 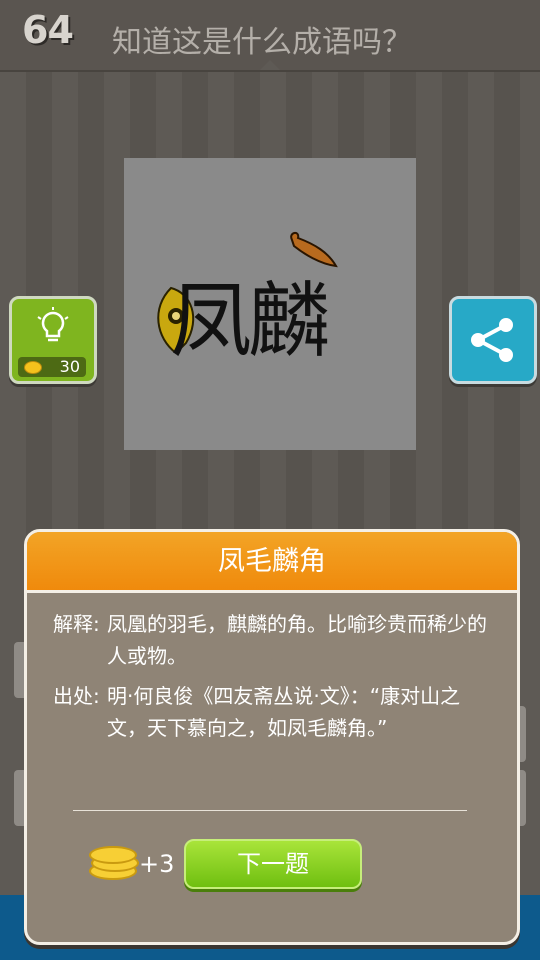 I want to click on source-row: 出处: 明·何良俊《四友斋丛说·文》：“康对山之文，天下慕向之，如凤毛麟角。”, so click(x=273, y=712).